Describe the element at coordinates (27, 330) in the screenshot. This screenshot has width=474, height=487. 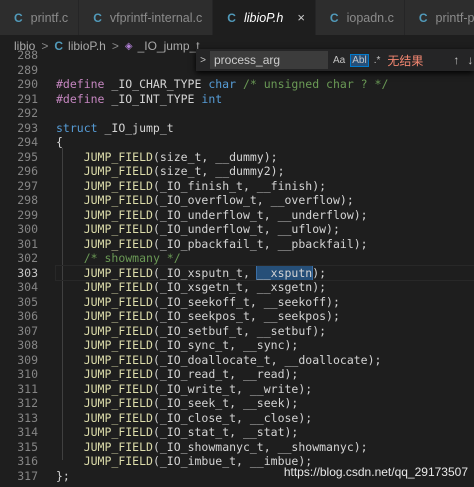
I see `line-number: 307` at that location.